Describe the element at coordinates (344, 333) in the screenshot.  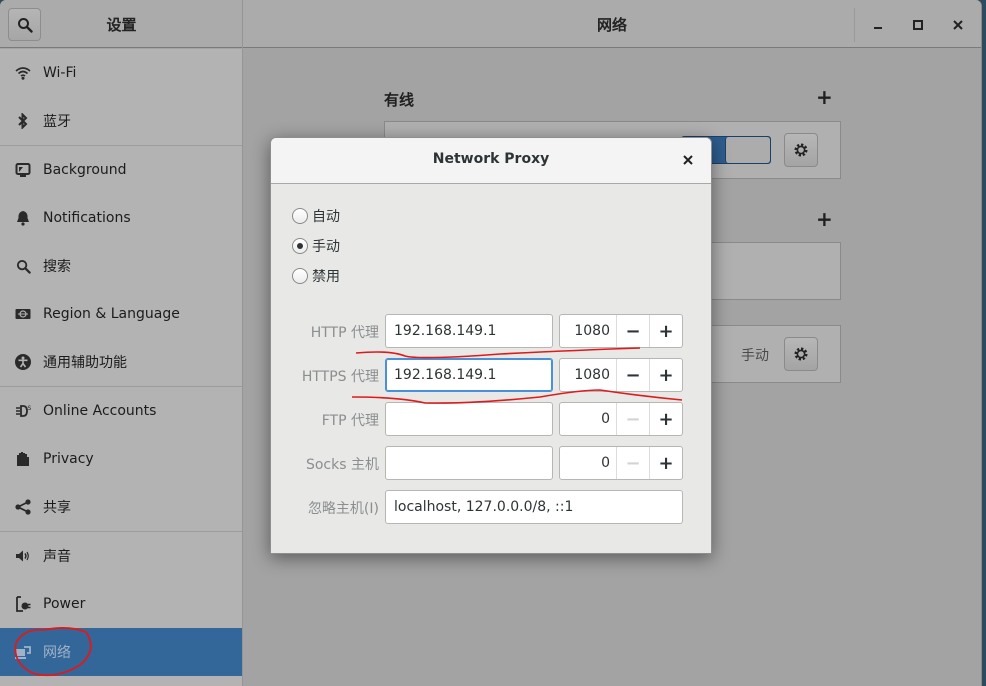
I see `http-proxy-label: HTTP 代理` at that location.